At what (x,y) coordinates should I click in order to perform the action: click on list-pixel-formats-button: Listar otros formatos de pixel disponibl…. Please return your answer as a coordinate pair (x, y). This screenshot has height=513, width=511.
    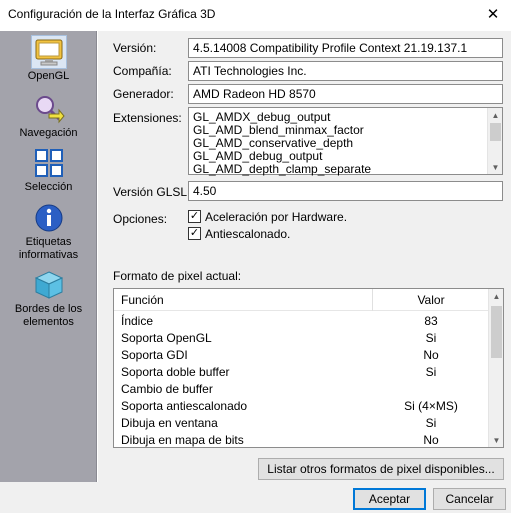
    Looking at the image, I should click on (381, 469).